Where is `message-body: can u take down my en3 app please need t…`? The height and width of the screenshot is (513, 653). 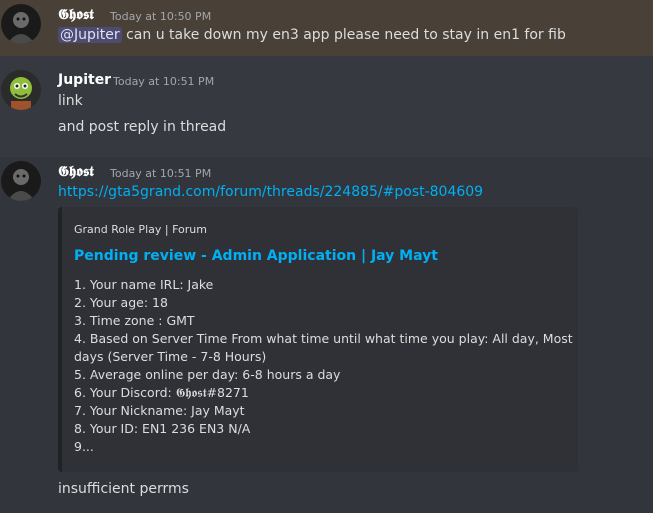
message-body: can u take down my en3 app please need t… is located at coordinates (343, 35).